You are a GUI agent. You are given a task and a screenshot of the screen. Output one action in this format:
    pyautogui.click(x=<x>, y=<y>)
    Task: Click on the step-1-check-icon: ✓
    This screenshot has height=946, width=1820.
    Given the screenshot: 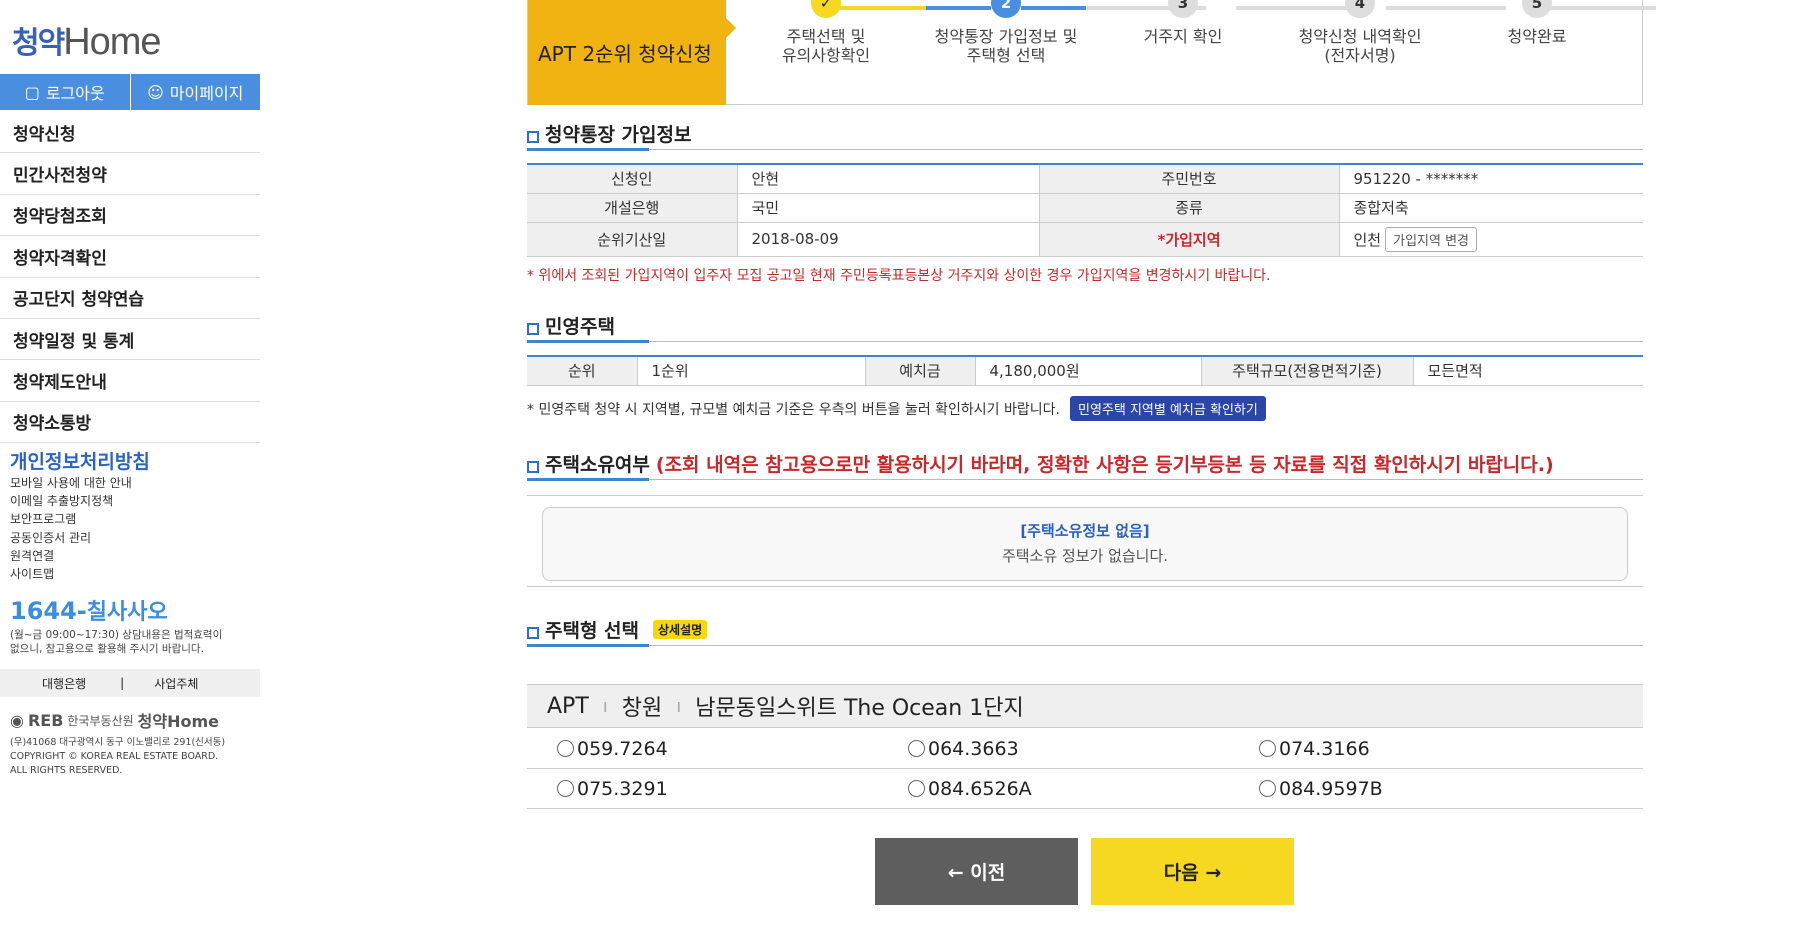 What is the action you would take?
    pyautogui.click(x=826, y=9)
    